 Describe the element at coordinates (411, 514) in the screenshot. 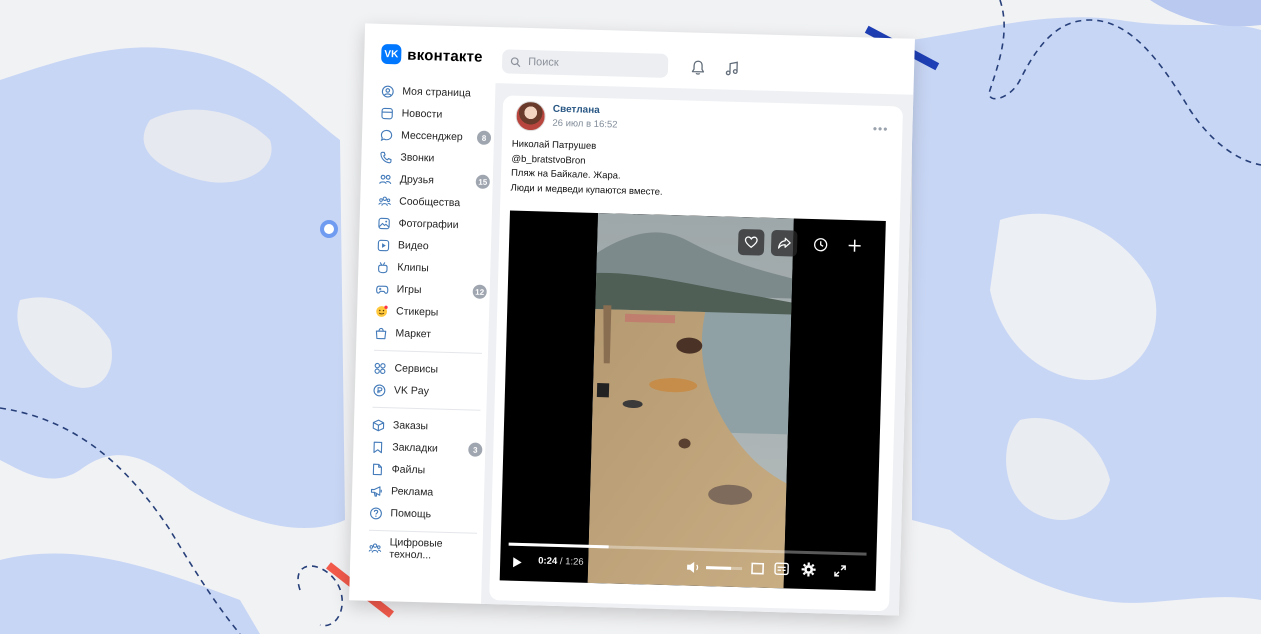

I see `sidebar-item-label: Помощь` at that location.